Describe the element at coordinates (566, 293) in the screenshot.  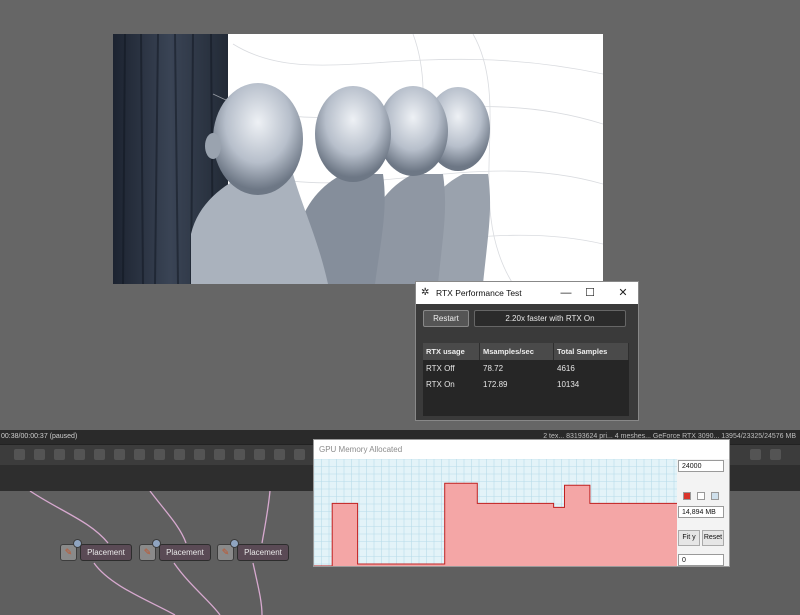
I see `minimize-button: —` at that location.